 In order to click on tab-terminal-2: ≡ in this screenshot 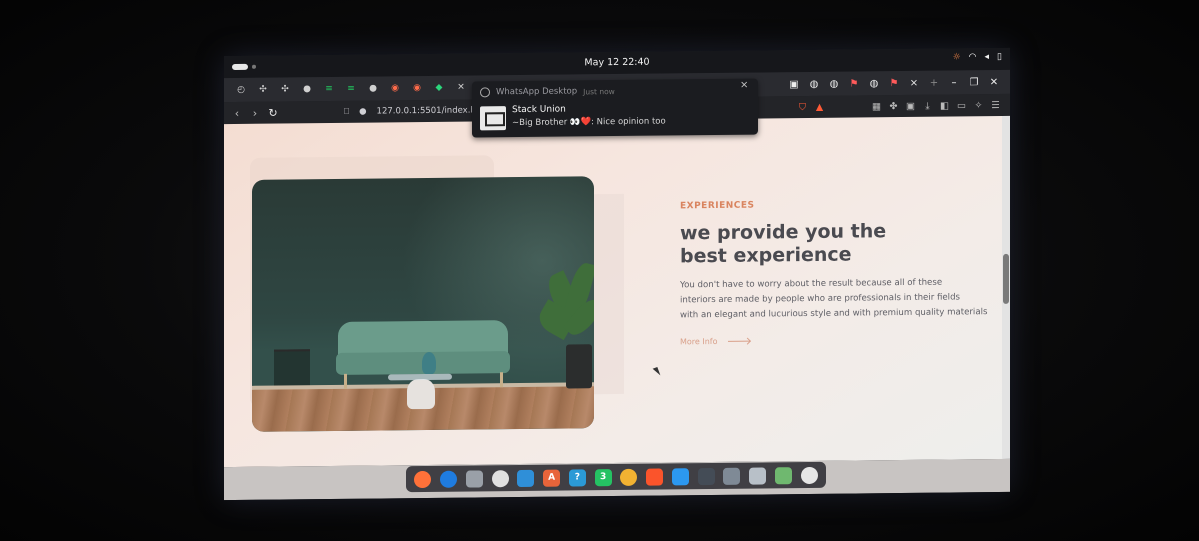, I will do `click(351, 89)`.